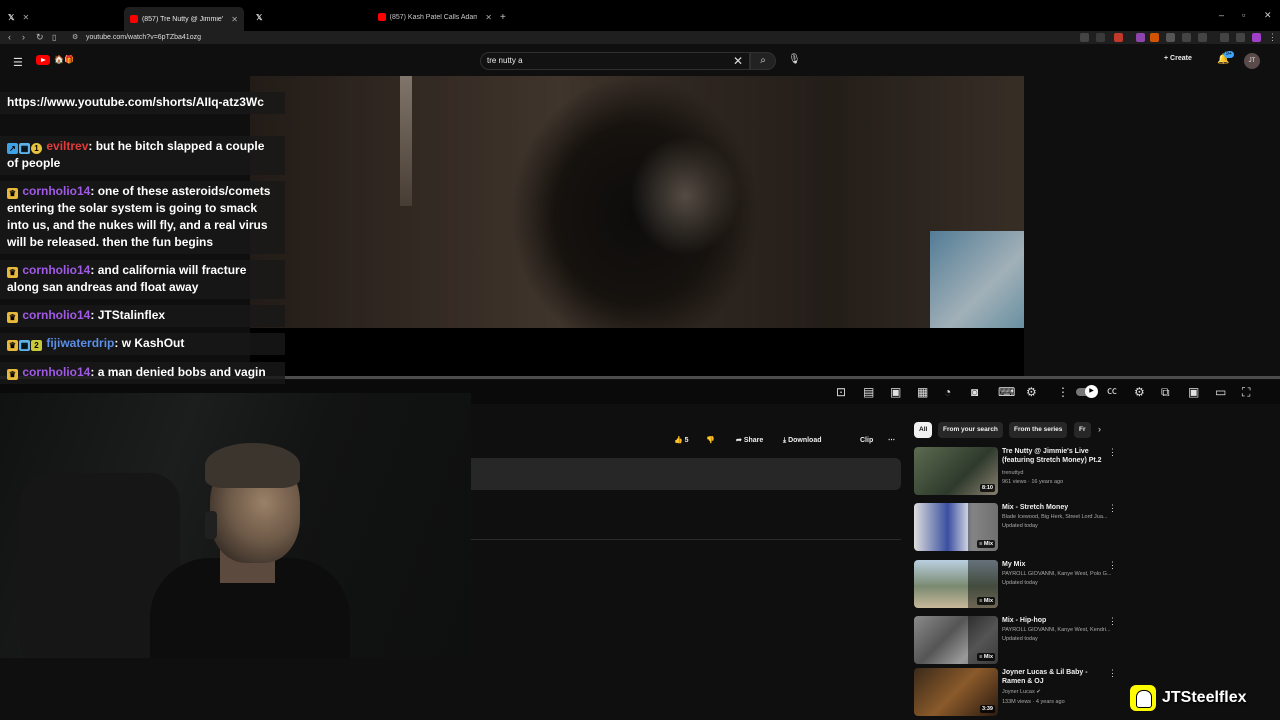 This screenshot has width=1280, height=720. I want to click on theater-mode-icon: ▭, so click(1220, 392).